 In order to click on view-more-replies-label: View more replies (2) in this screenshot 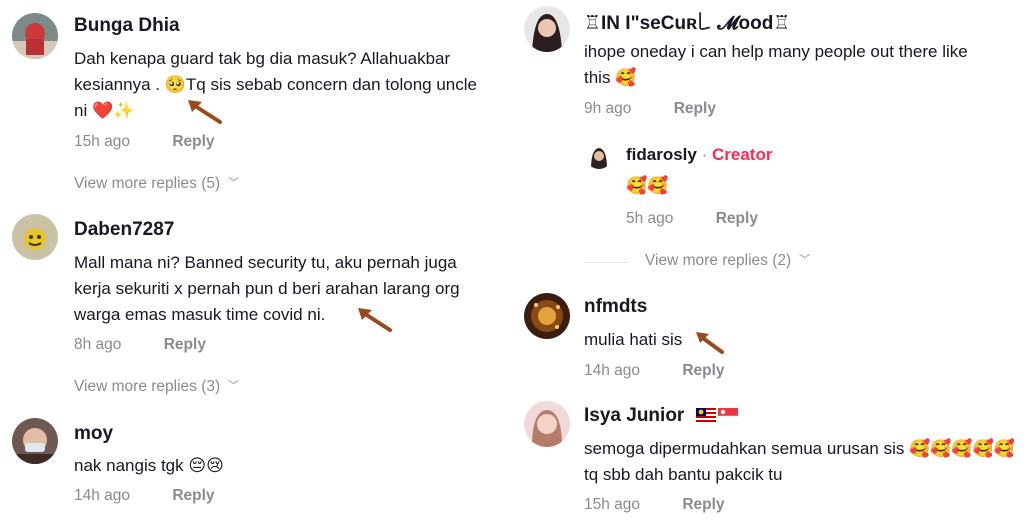, I will do `click(718, 260)`.